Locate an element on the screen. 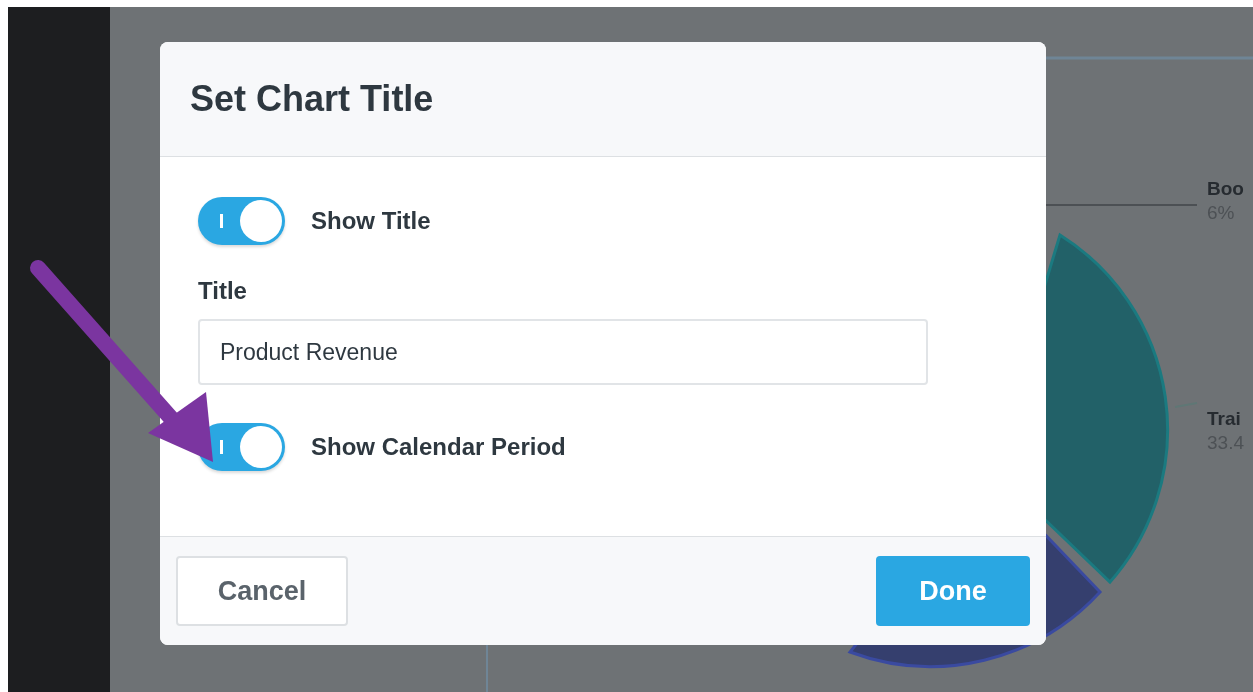 This screenshot has width=1253, height=692. dialog-title: Set Chart Title is located at coordinates (312, 99).